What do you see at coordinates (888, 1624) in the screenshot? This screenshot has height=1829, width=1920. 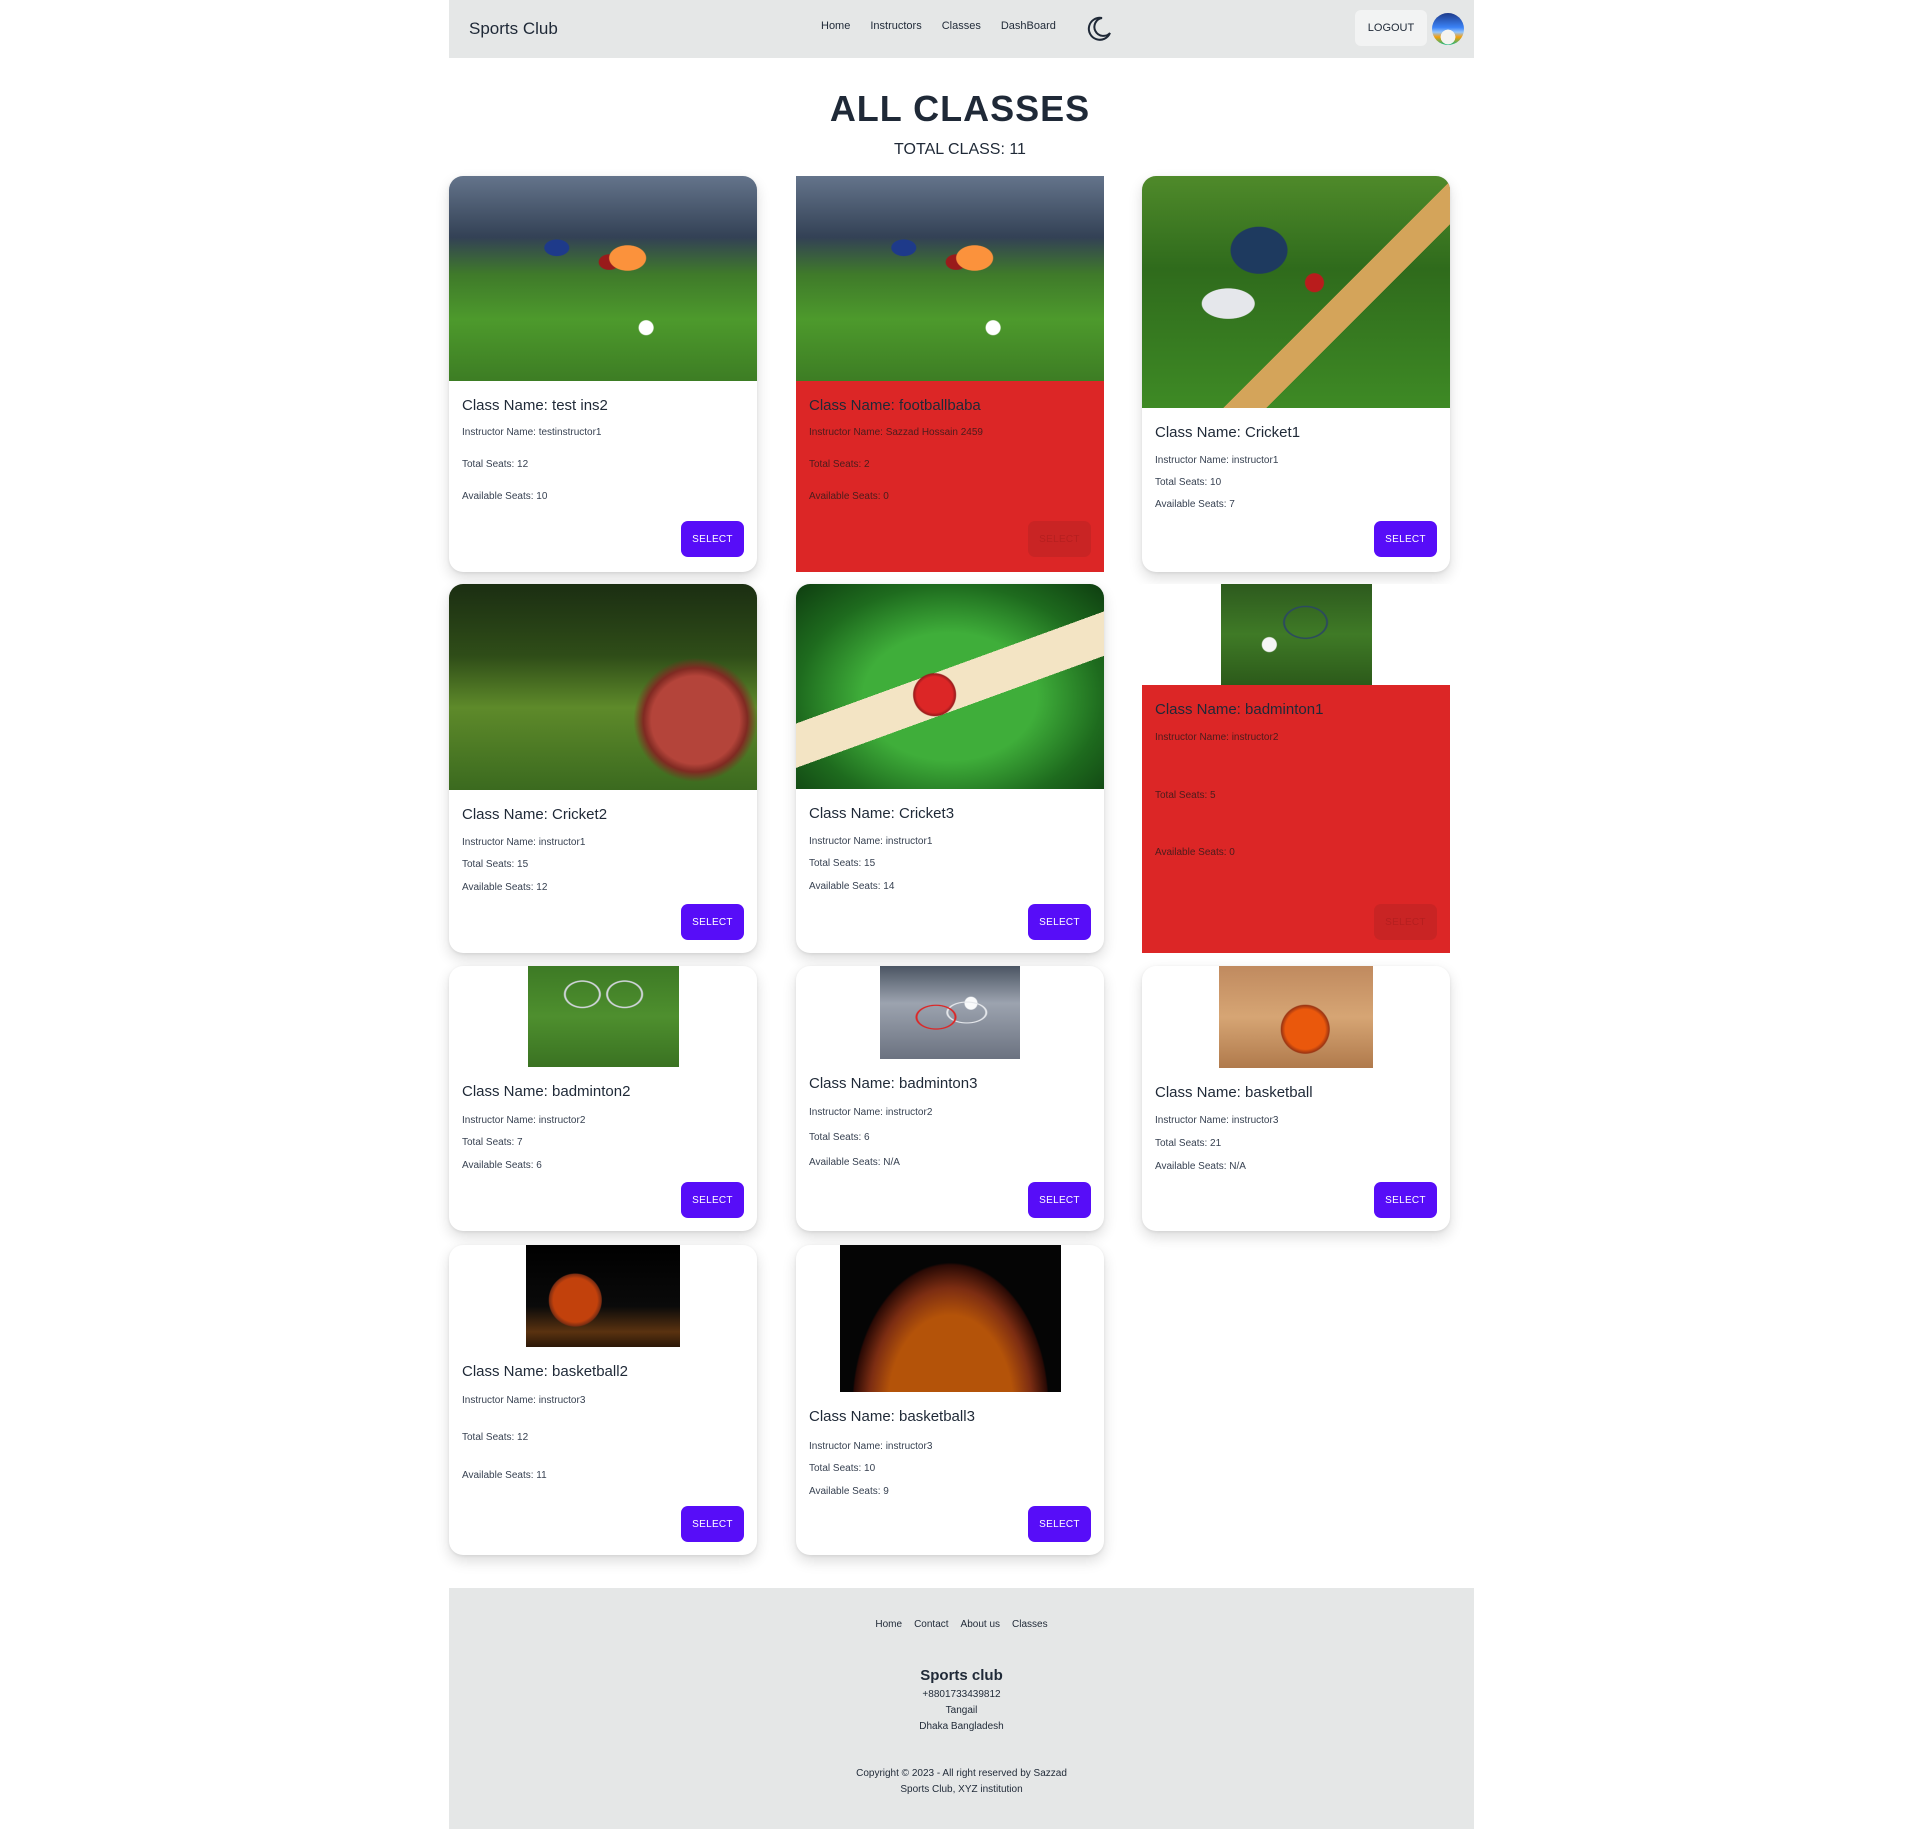 I see `footer-link-home: Home` at bounding box center [888, 1624].